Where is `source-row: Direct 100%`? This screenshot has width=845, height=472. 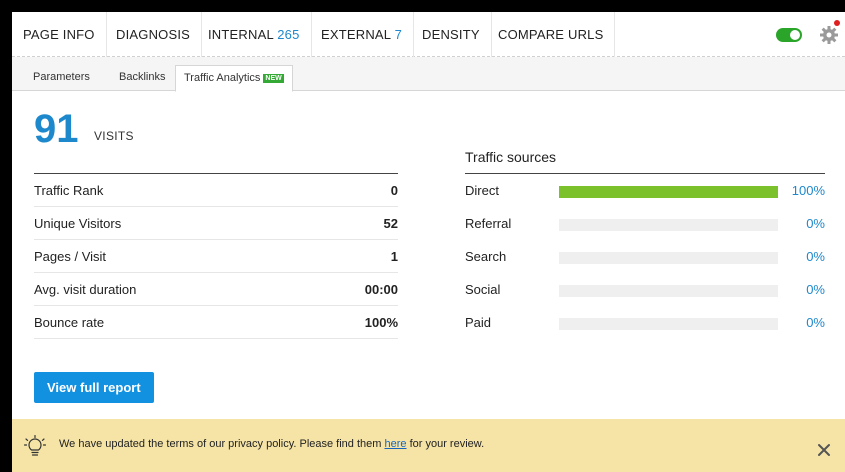 source-row: Direct 100% is located at coordinates (645, 190).